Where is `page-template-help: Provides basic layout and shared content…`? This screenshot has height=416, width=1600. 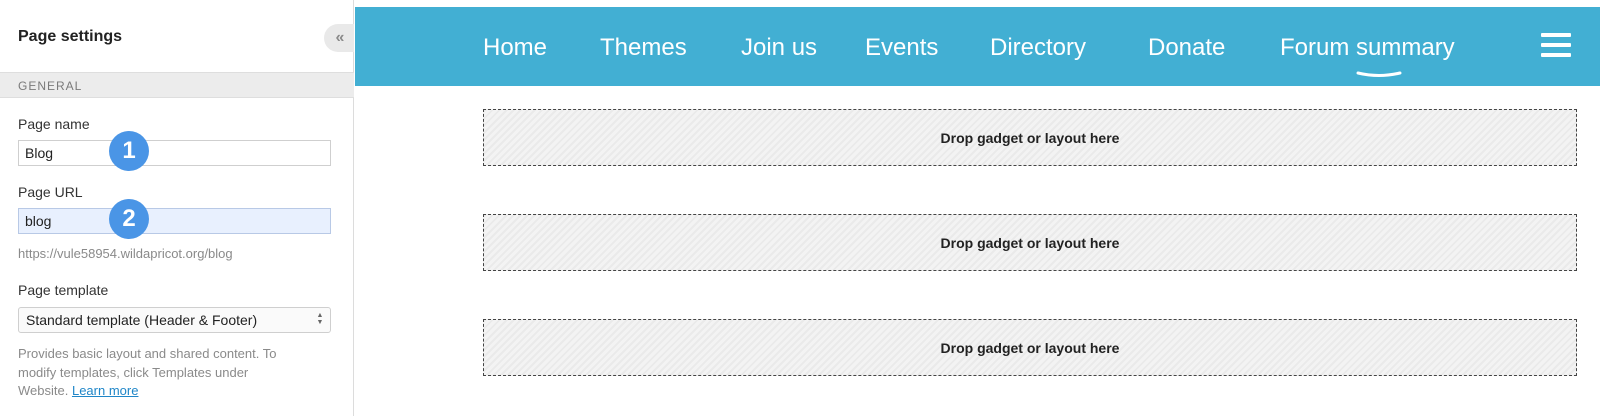
page-template-help: Provides basic layout and shared content… is located at coordinates (168, 373).